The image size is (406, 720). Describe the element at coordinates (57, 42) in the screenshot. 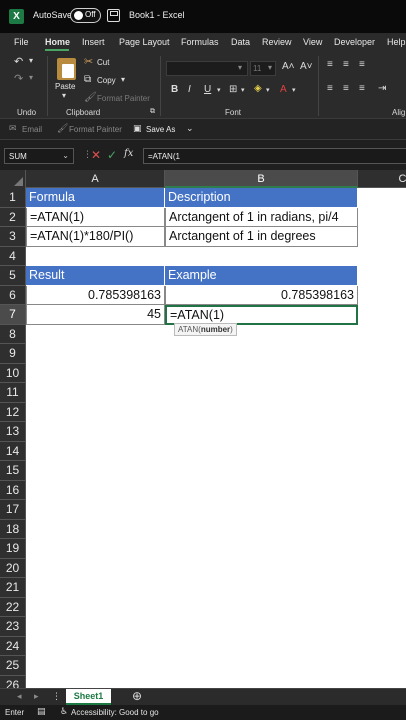

I see `tab-home: Home` at that location.